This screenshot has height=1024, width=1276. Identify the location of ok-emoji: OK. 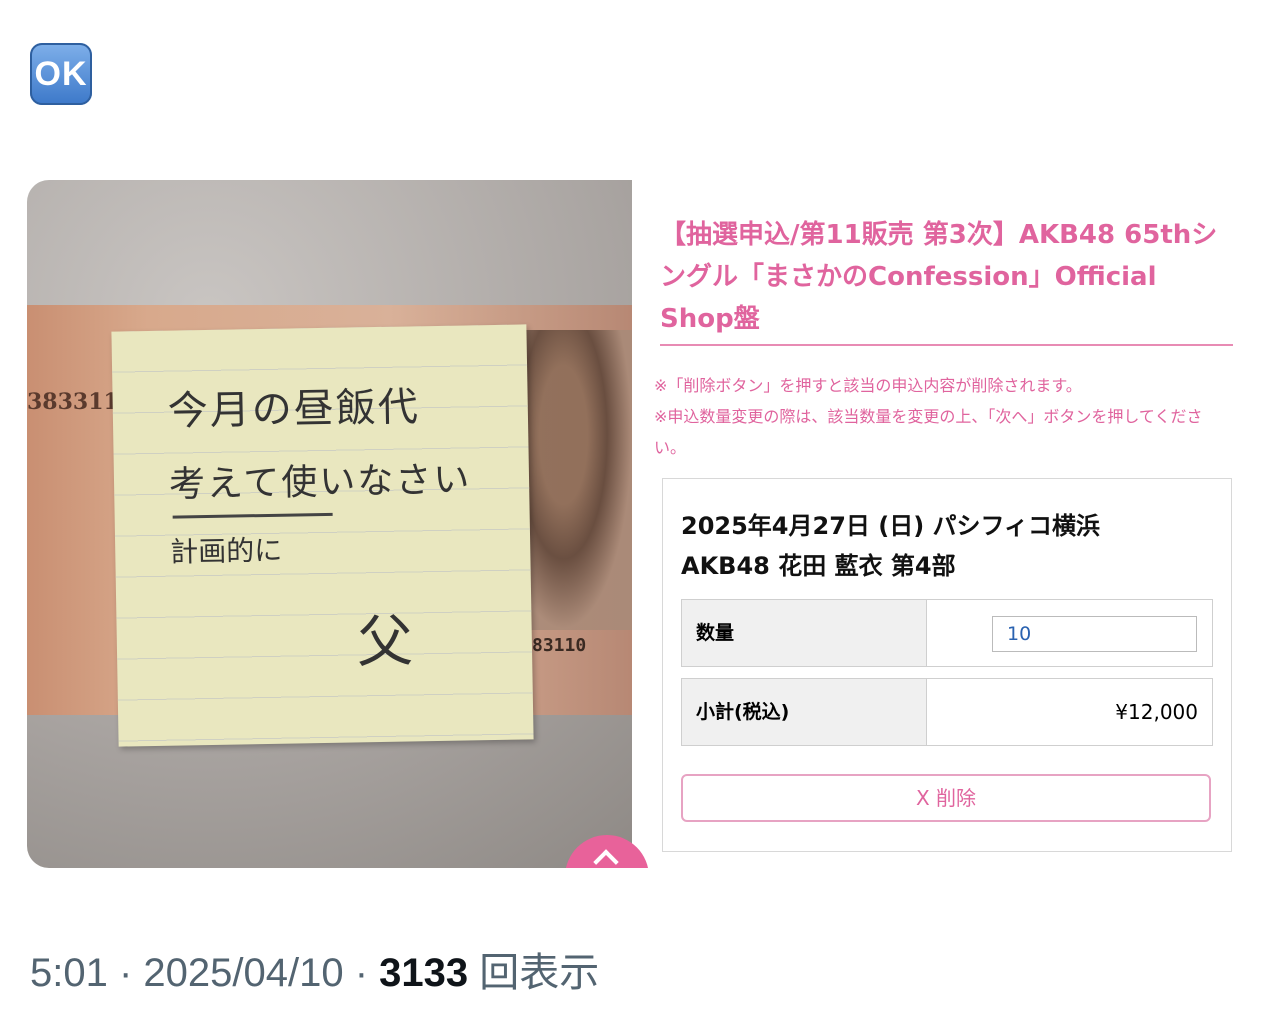
(61, 74).